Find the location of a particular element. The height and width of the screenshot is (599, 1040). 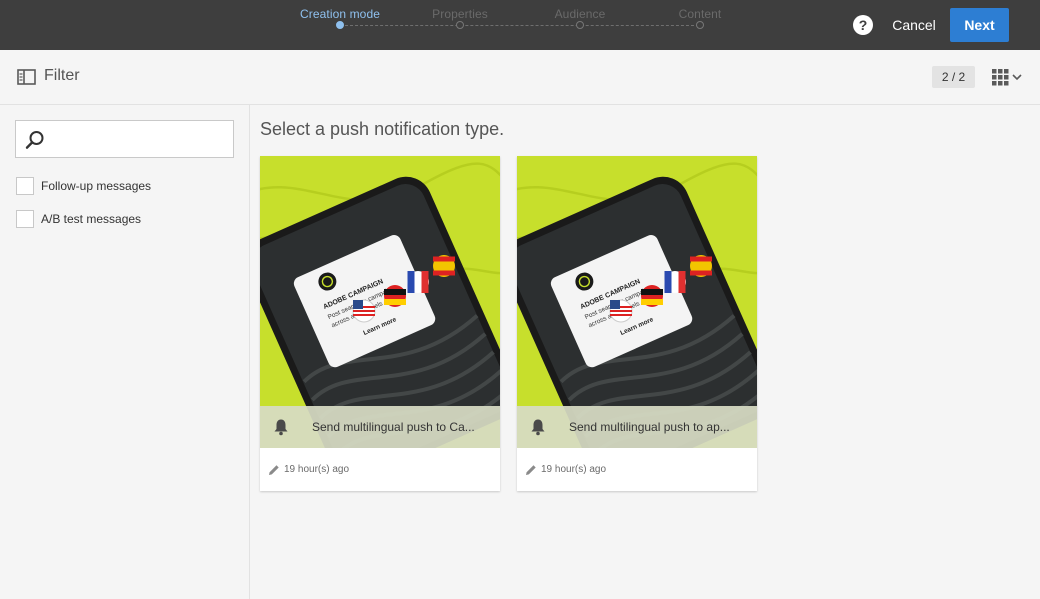

step-audience: Audience is located at coordinates (580, 14).